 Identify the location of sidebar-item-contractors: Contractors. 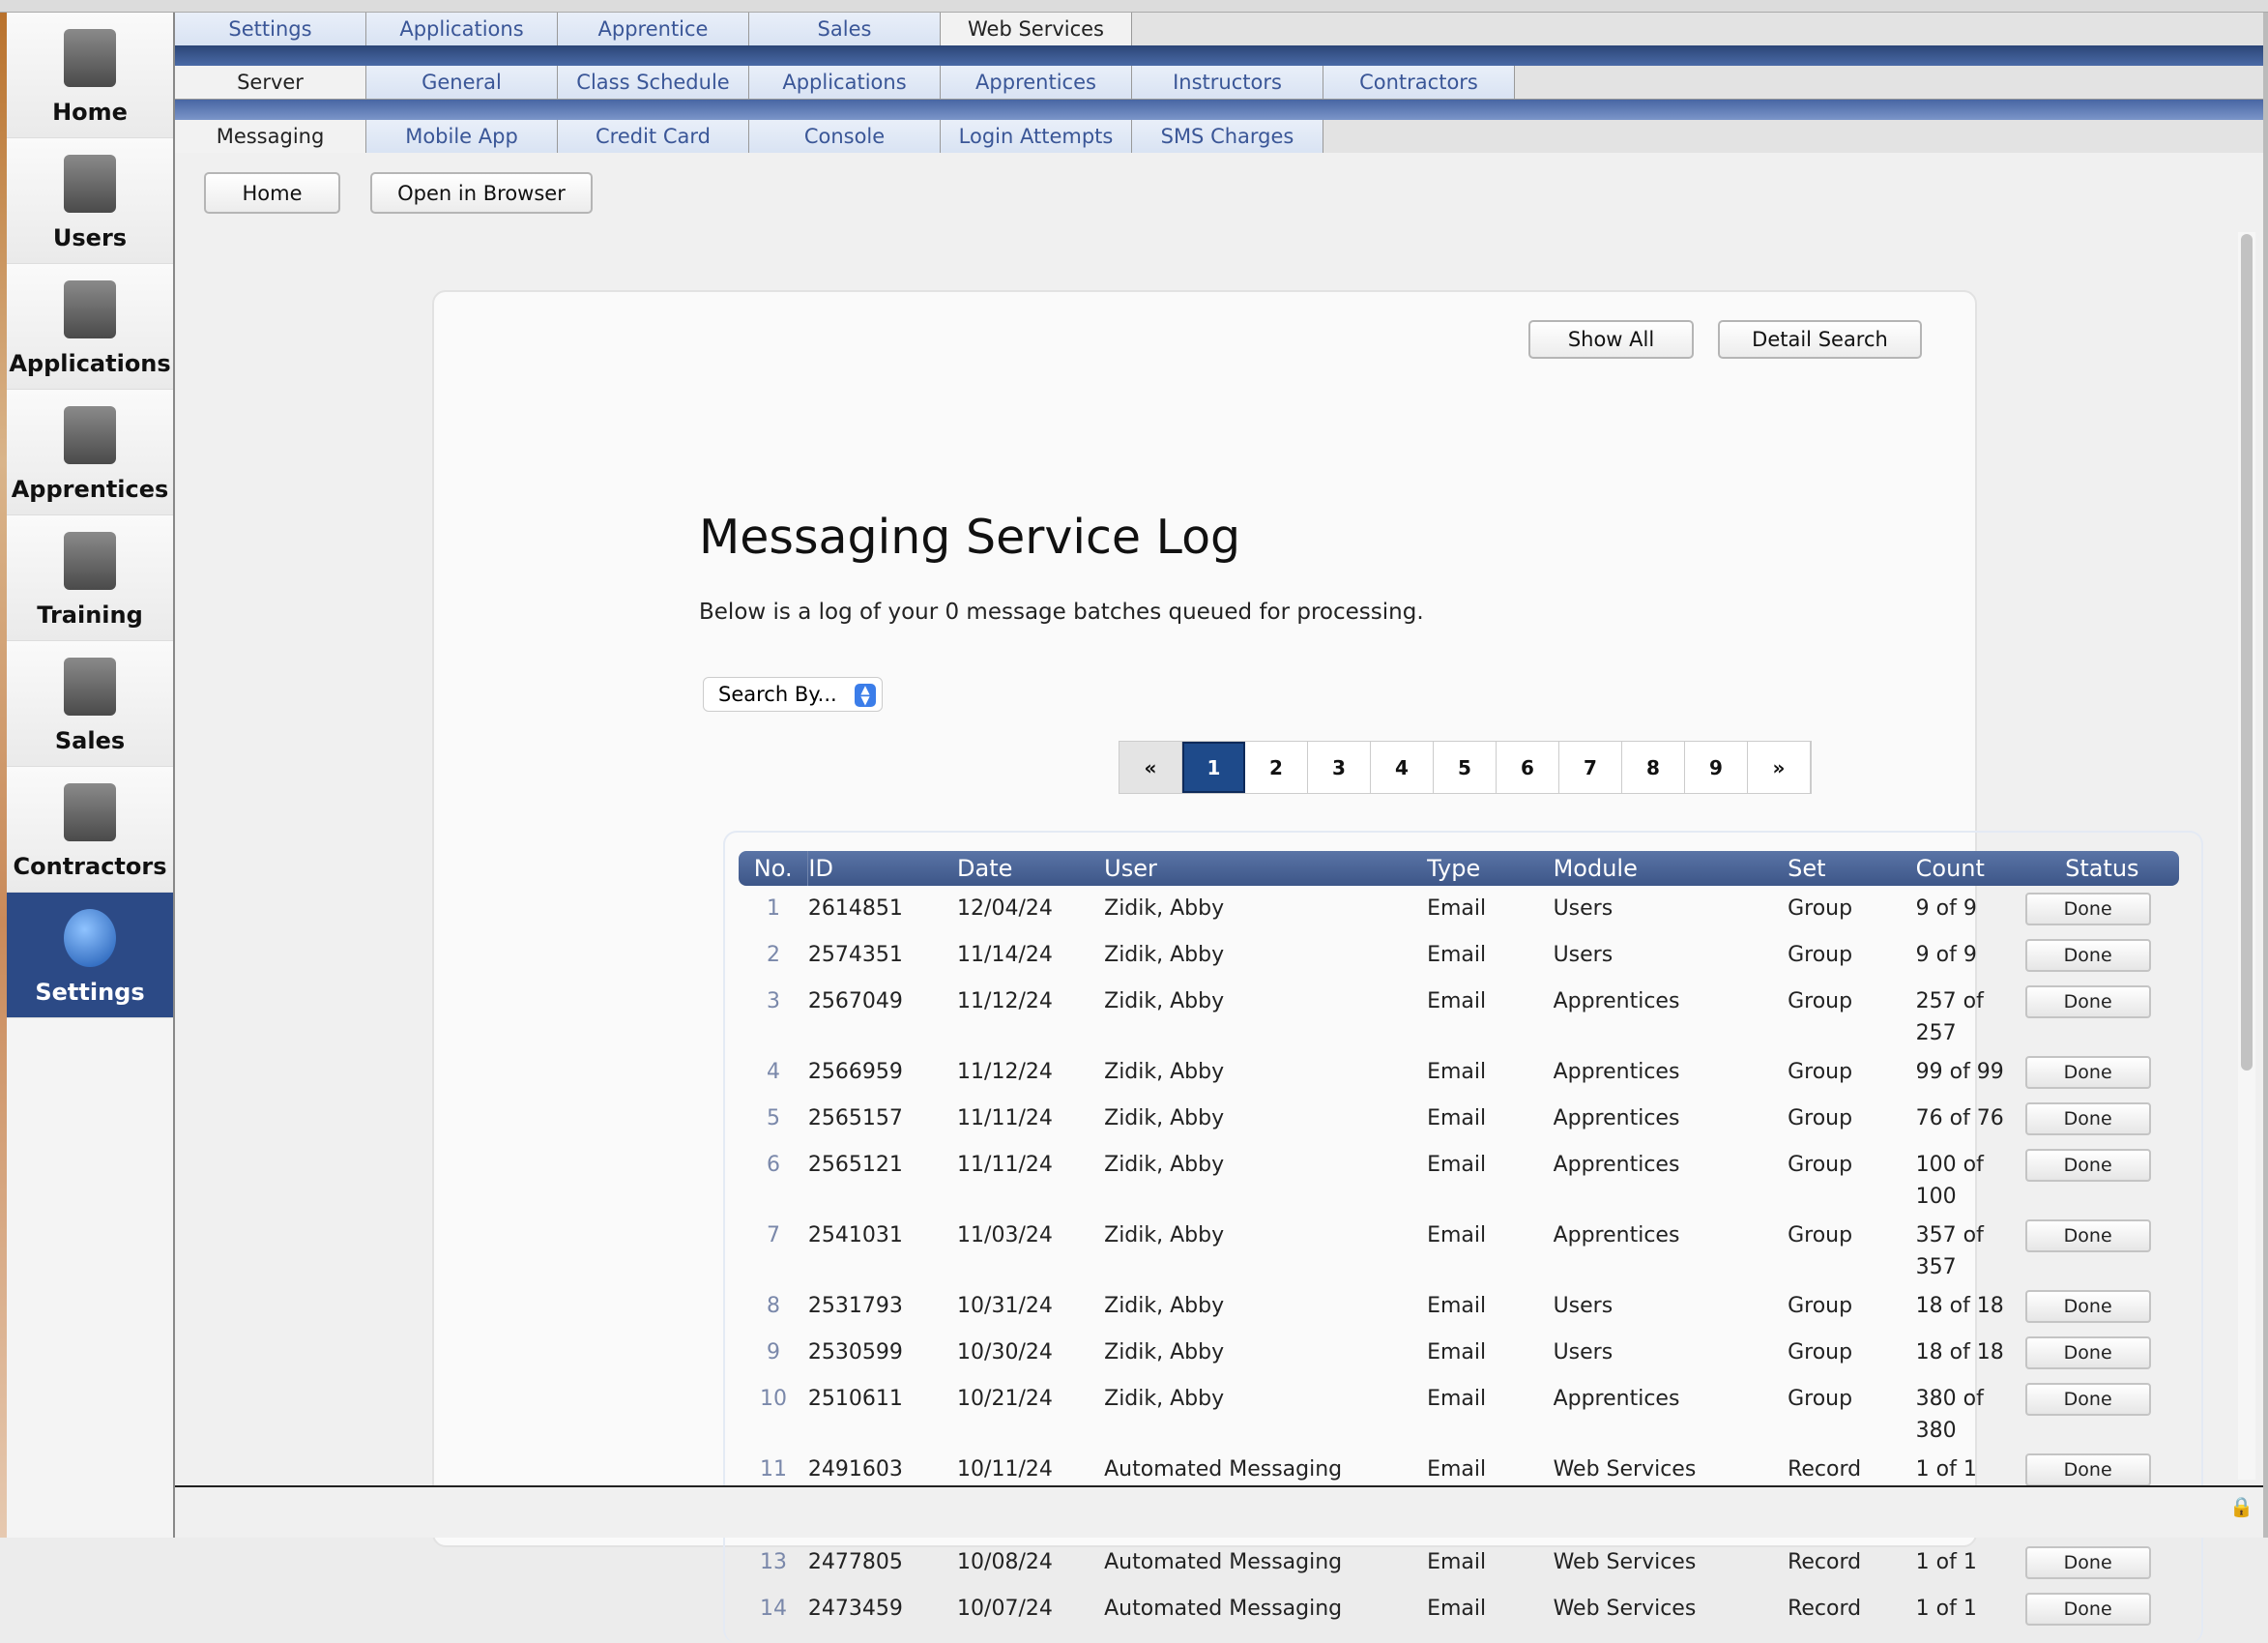
(90, 830).